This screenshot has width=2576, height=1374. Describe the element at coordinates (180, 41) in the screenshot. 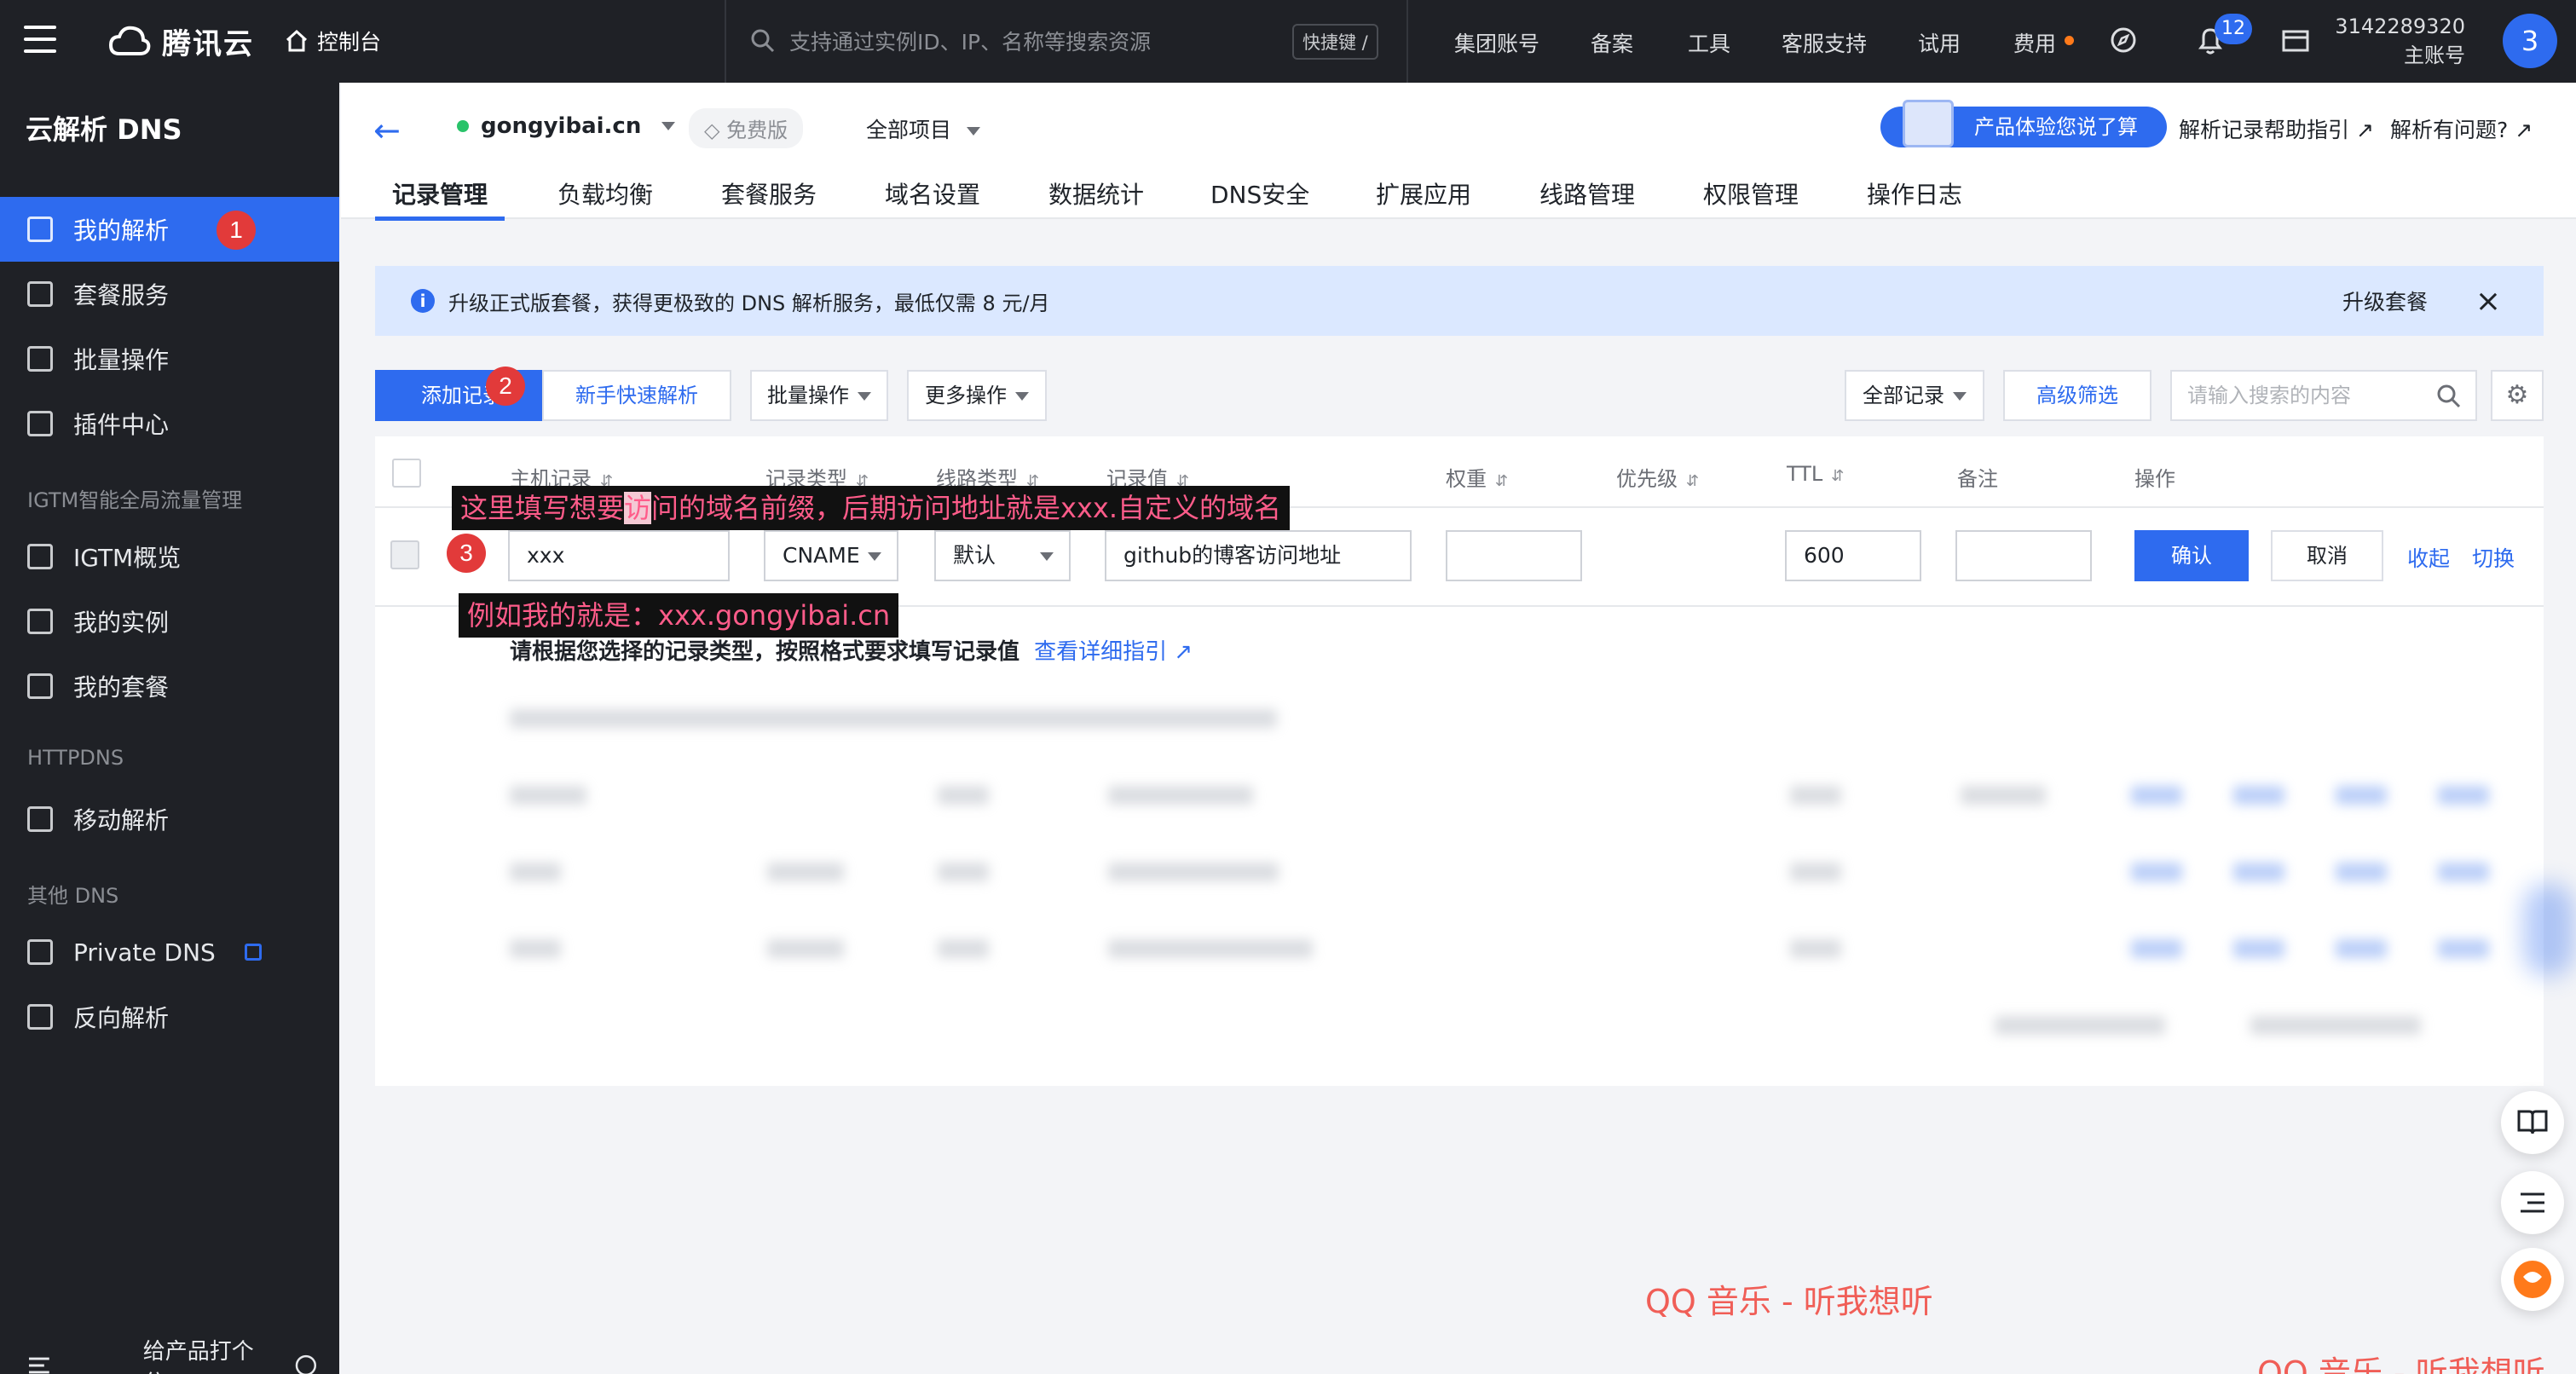

I see `brand-logo: 腾讯云` at that location.